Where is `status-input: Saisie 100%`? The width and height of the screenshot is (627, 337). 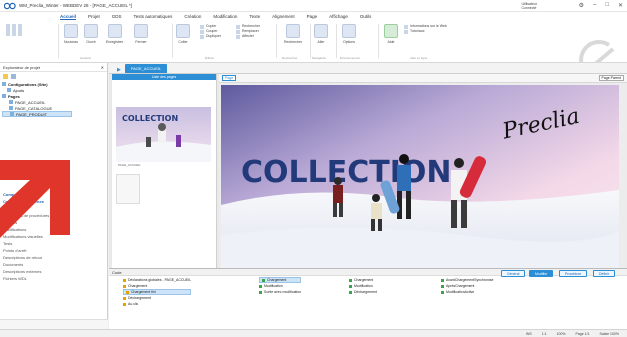
status-input: Saisie 100% is located at coordinates (609, 333).